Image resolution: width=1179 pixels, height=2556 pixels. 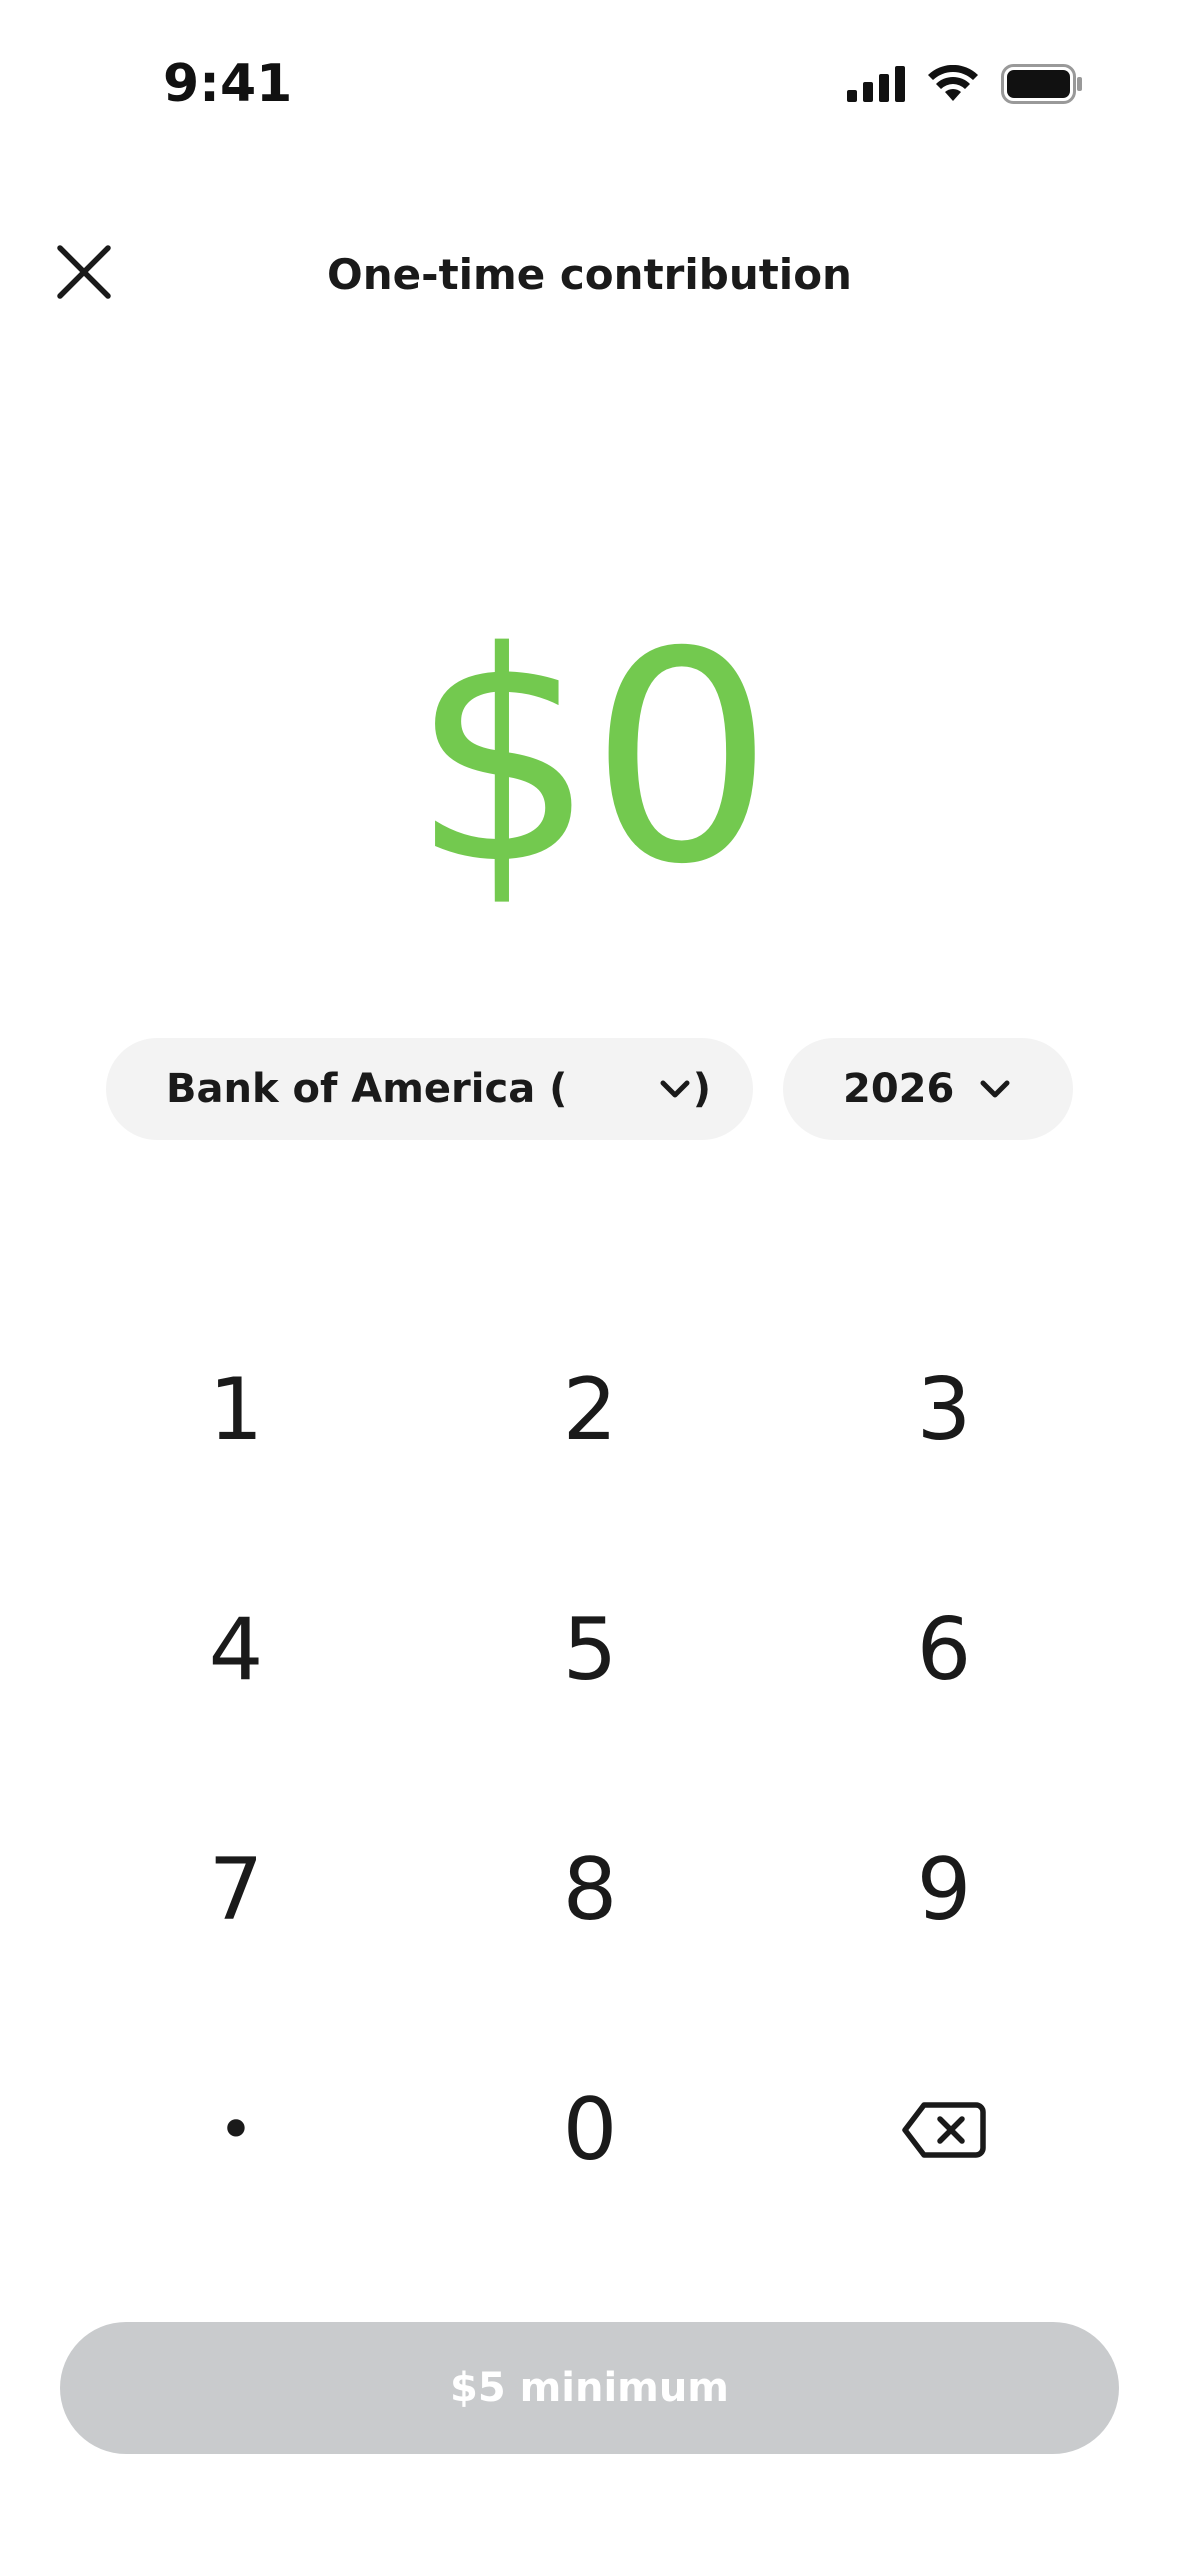 I want to click on key-6: 6, so click(x=944, y=1650).